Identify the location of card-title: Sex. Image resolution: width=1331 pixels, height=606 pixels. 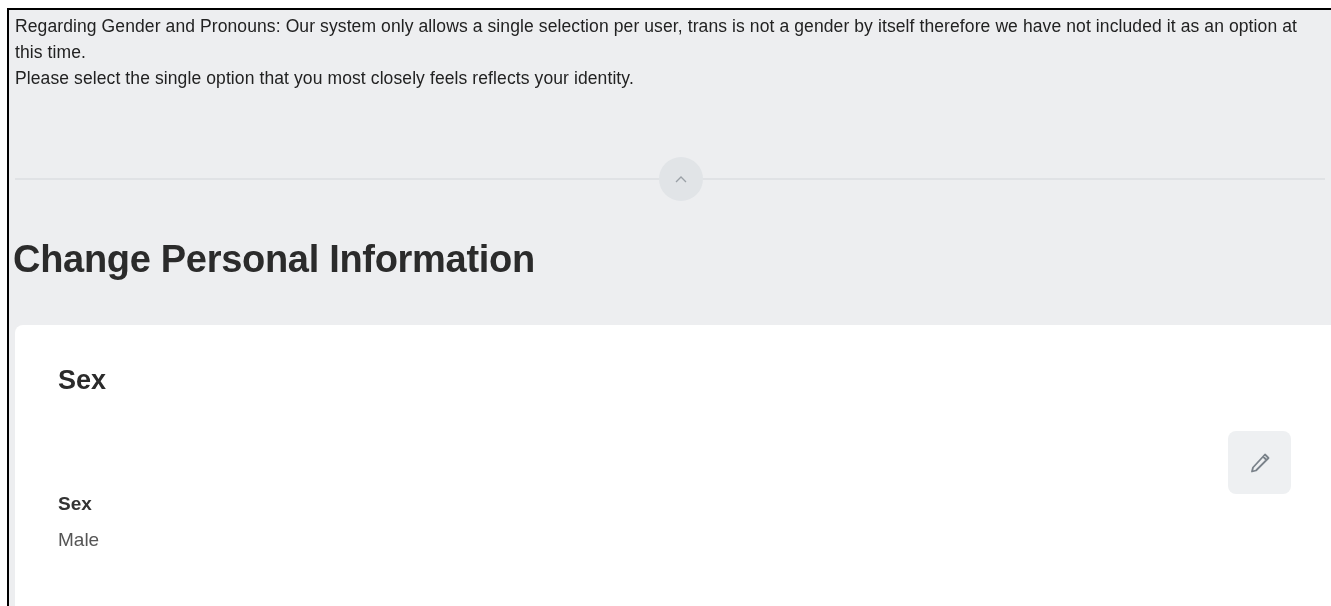
(83, 380).